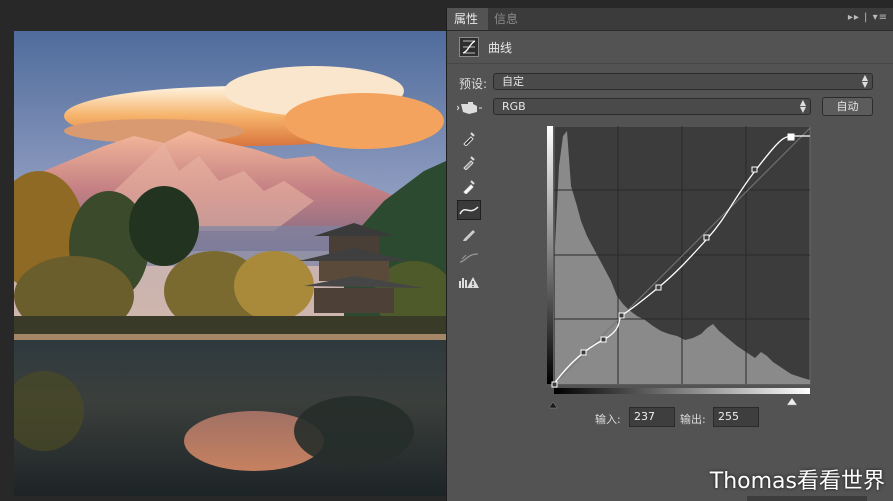 The image size is (893, 501). I want to click on auto-button: 自动, so click(847, 106).